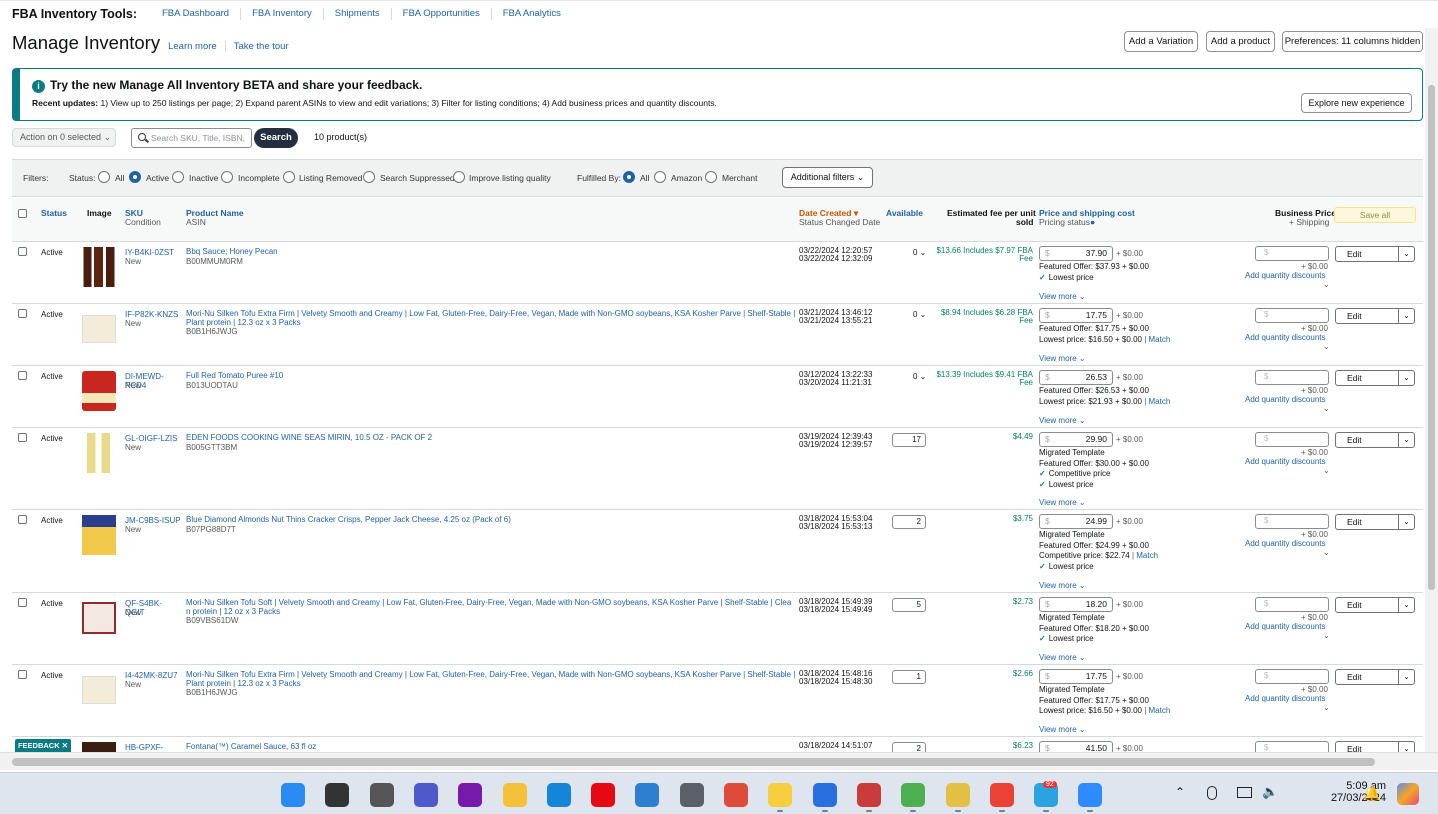  What do you see at coordinates (904, 213) in the screenshot?
I see `col-available: Available` at bounding box center [904, 213].